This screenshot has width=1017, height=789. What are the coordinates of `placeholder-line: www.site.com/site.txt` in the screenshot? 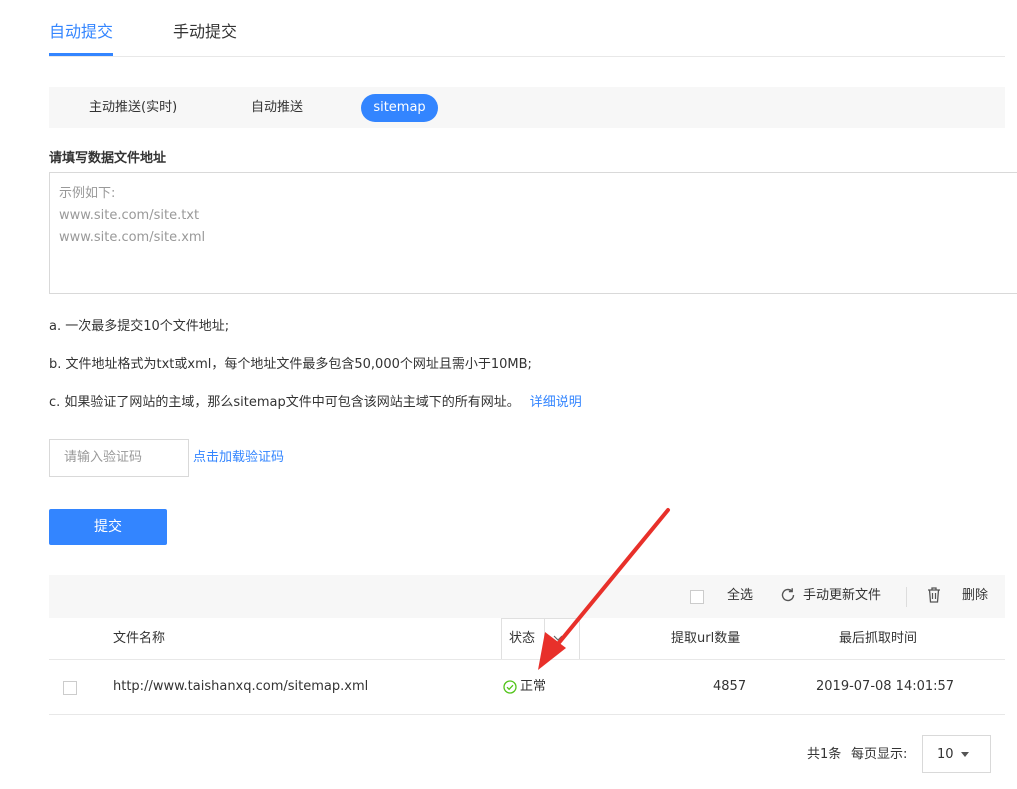 It's located at (129, 215).